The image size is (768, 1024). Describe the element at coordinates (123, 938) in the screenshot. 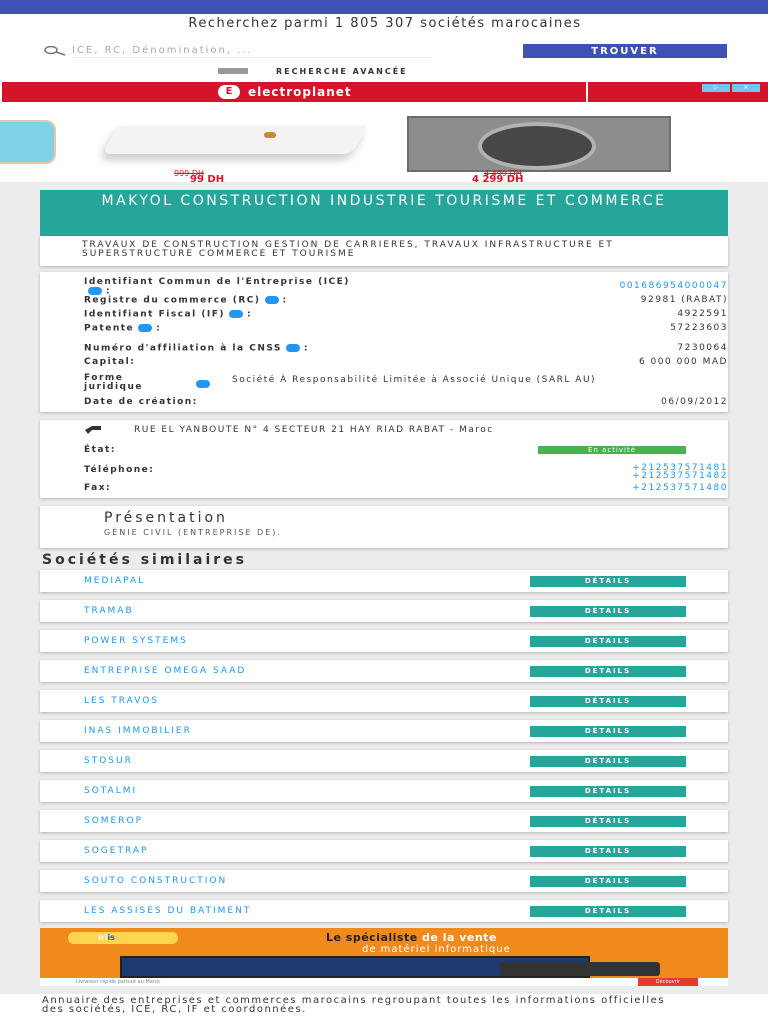

I see `iris-logo: iriis` at that location.